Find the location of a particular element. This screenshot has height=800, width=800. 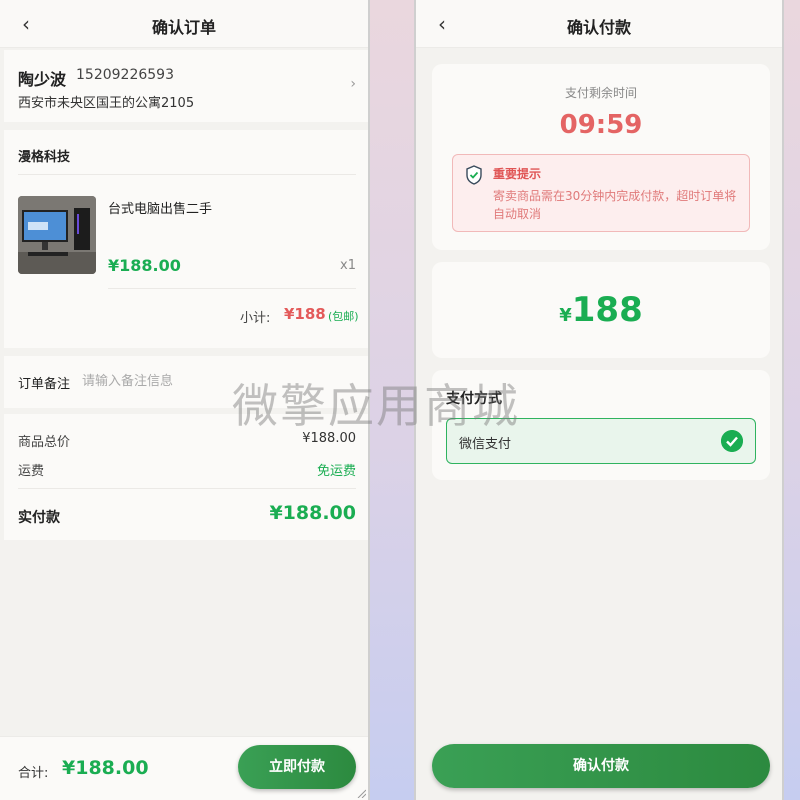

contact-name: 陶少波 is located at coordinates (42, 79).